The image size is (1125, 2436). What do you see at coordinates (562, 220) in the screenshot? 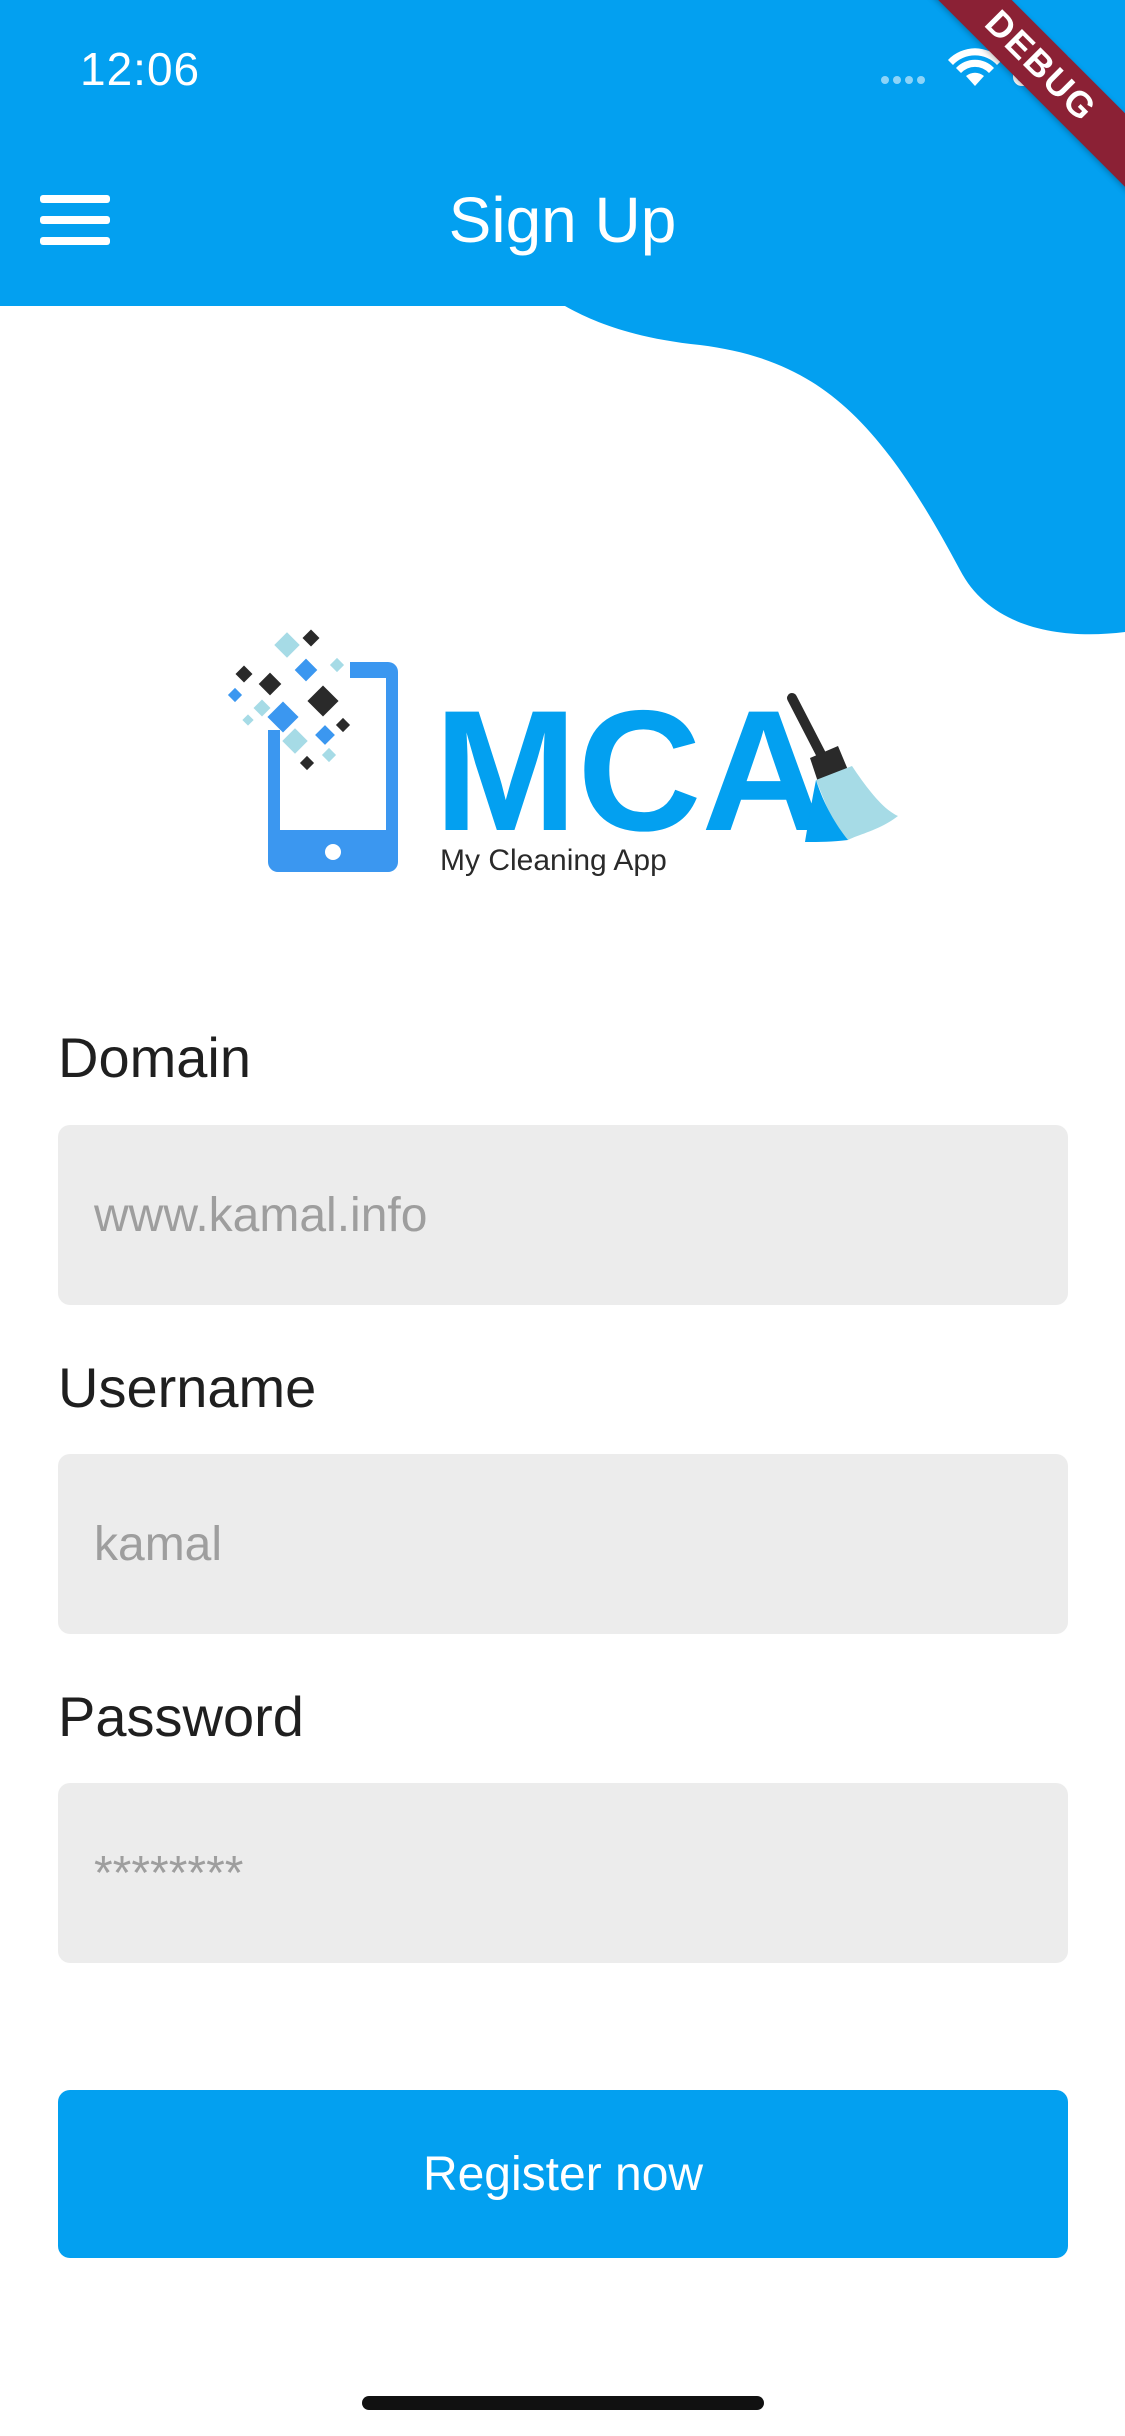
I see `page-title: Sign Up` at bounding box center [562, 220].